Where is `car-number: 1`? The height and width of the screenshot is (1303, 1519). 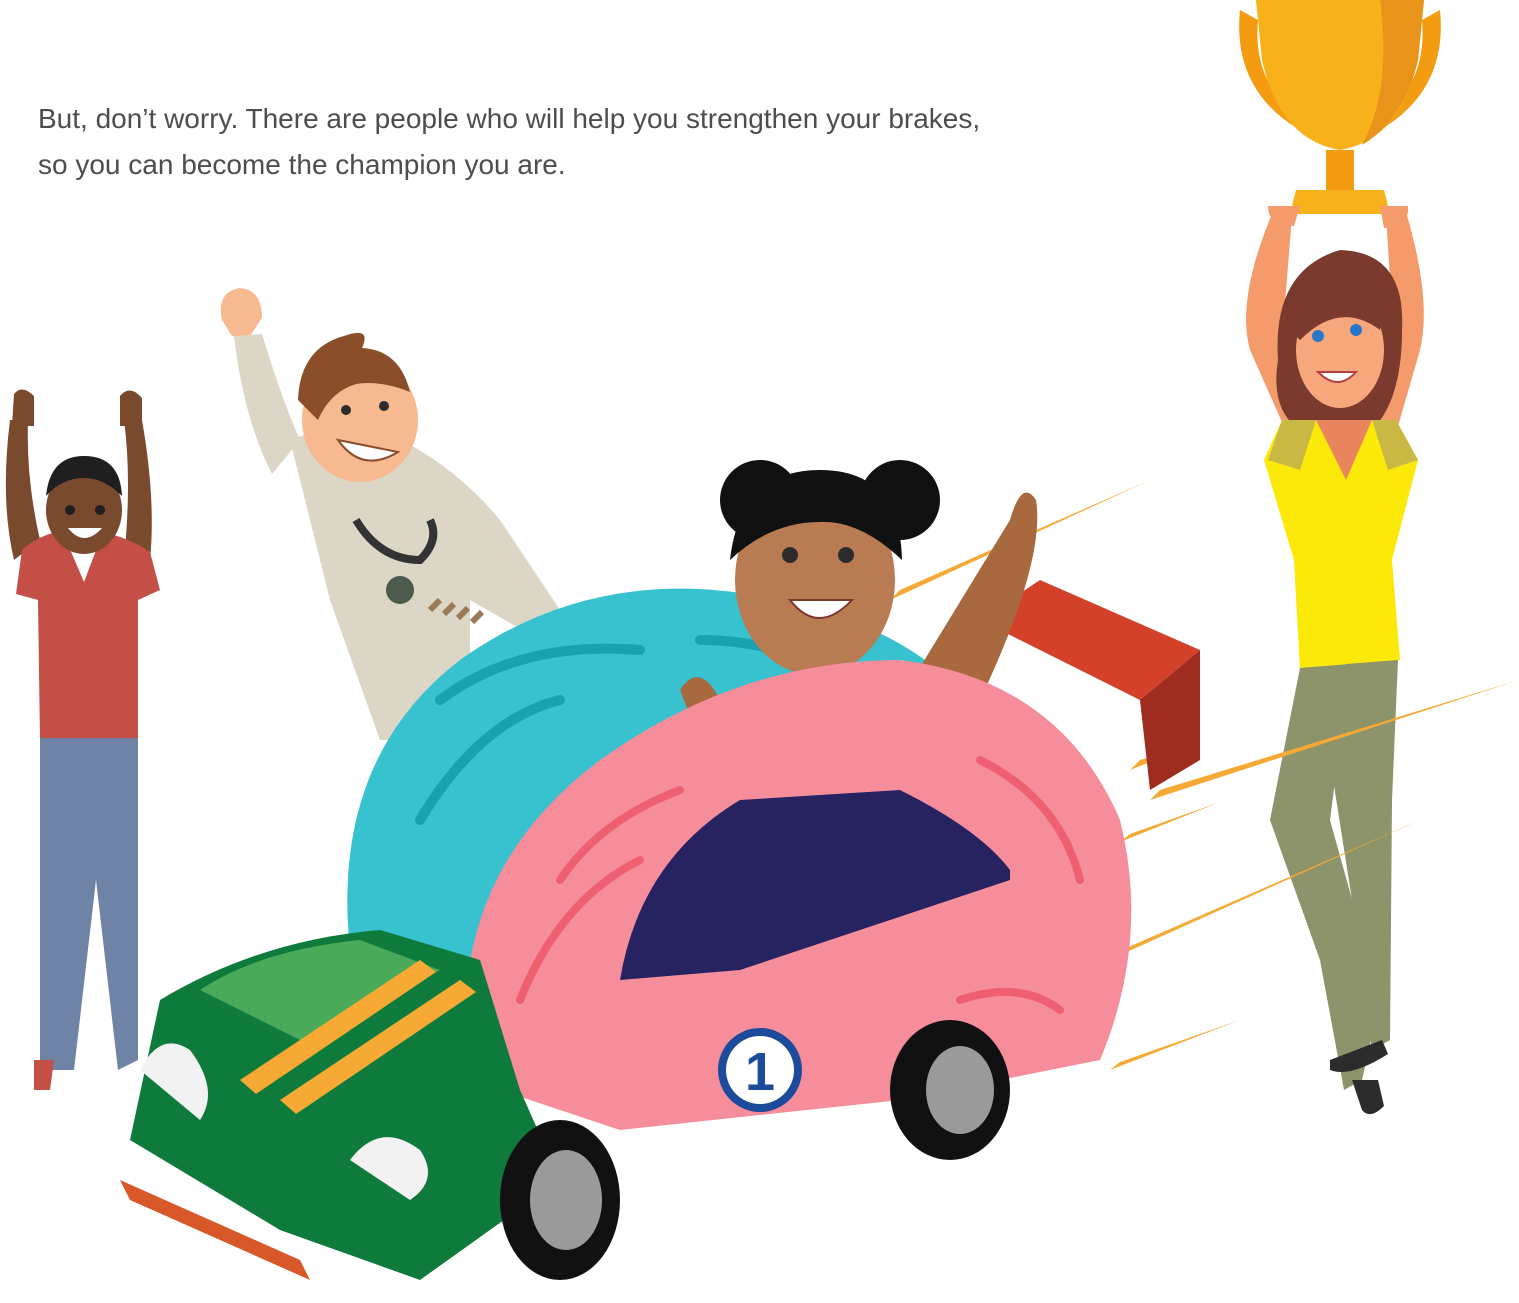
car-number: 1 is located at coordinates (760, 1072).